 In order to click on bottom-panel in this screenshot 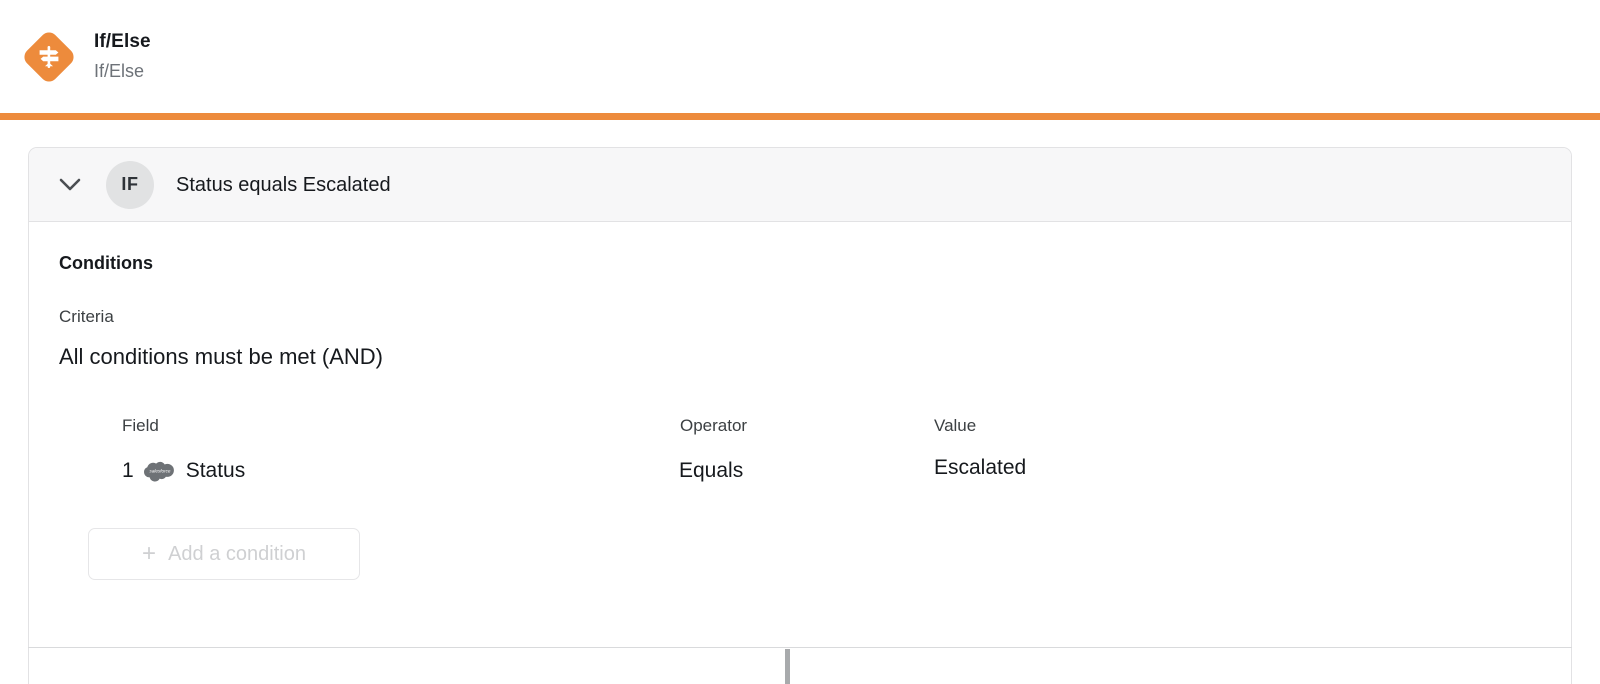, I will do `click(800, 666)`.